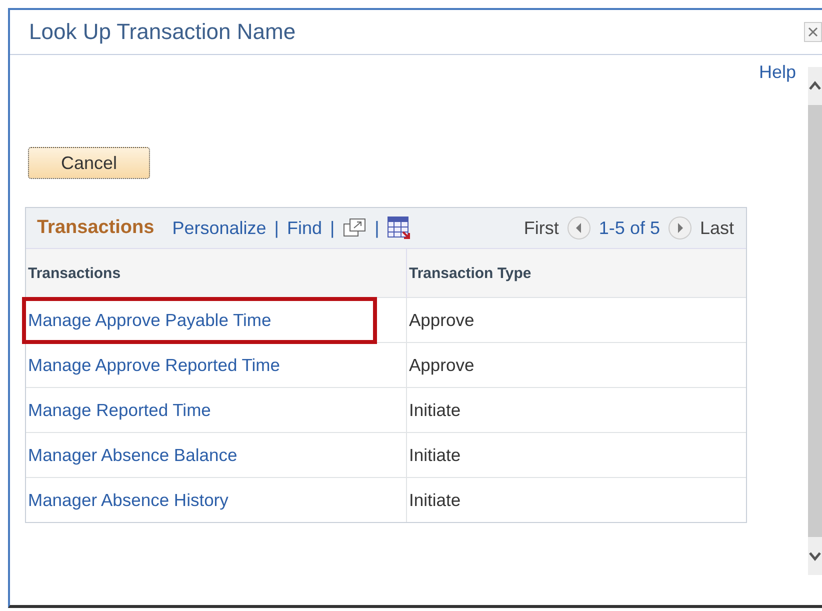  Describe the element at coordinates (219, 228) in the screenshot. I see `grid-link: Personalize` at that location.